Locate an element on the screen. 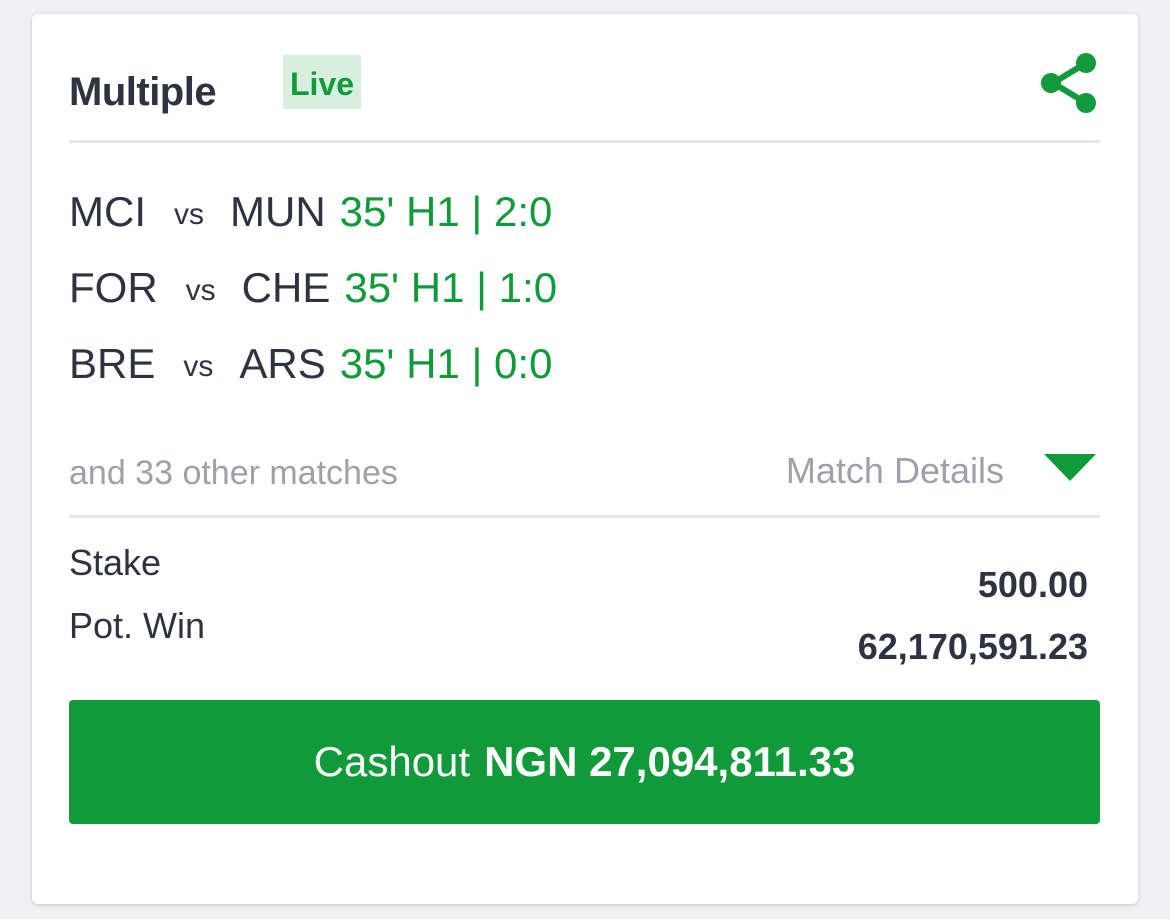  away-team: CHE is located at coordinates (286, 287).